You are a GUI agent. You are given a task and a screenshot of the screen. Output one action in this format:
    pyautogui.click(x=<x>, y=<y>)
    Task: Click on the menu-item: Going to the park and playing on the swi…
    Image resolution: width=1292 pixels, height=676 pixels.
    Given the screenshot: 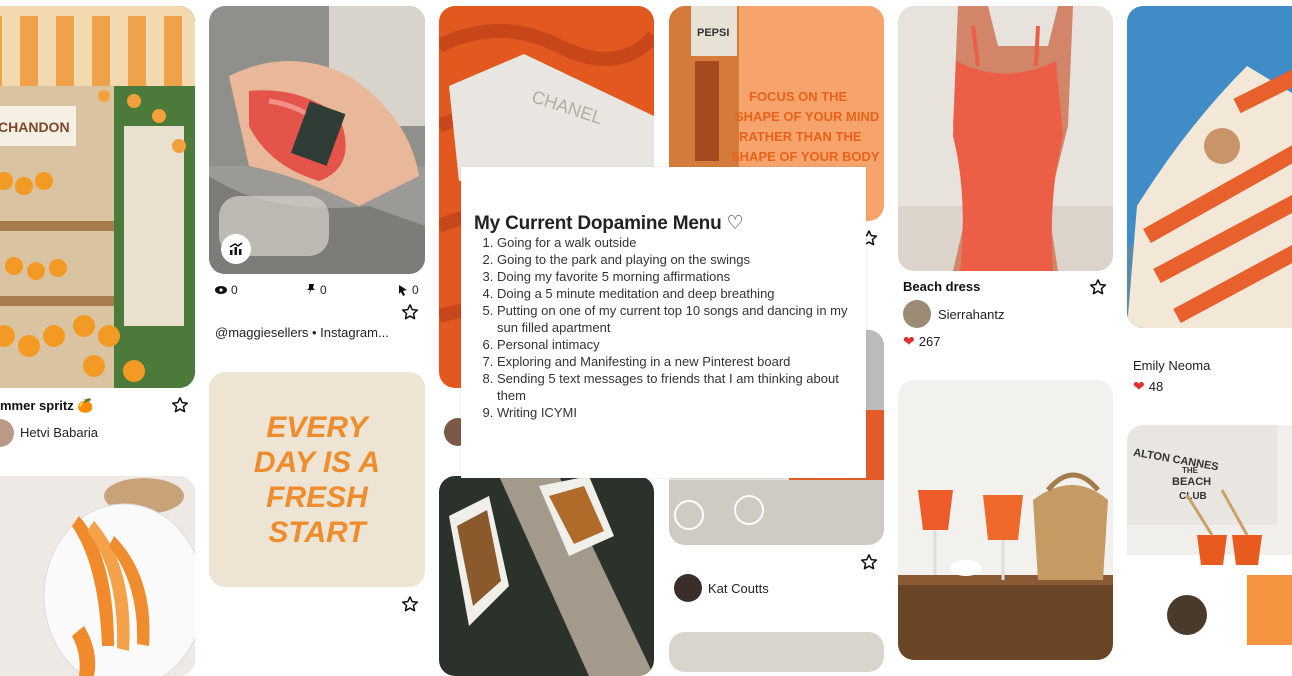 What is the action you would take?
    pyautogui.click(x=677, y=259)
    